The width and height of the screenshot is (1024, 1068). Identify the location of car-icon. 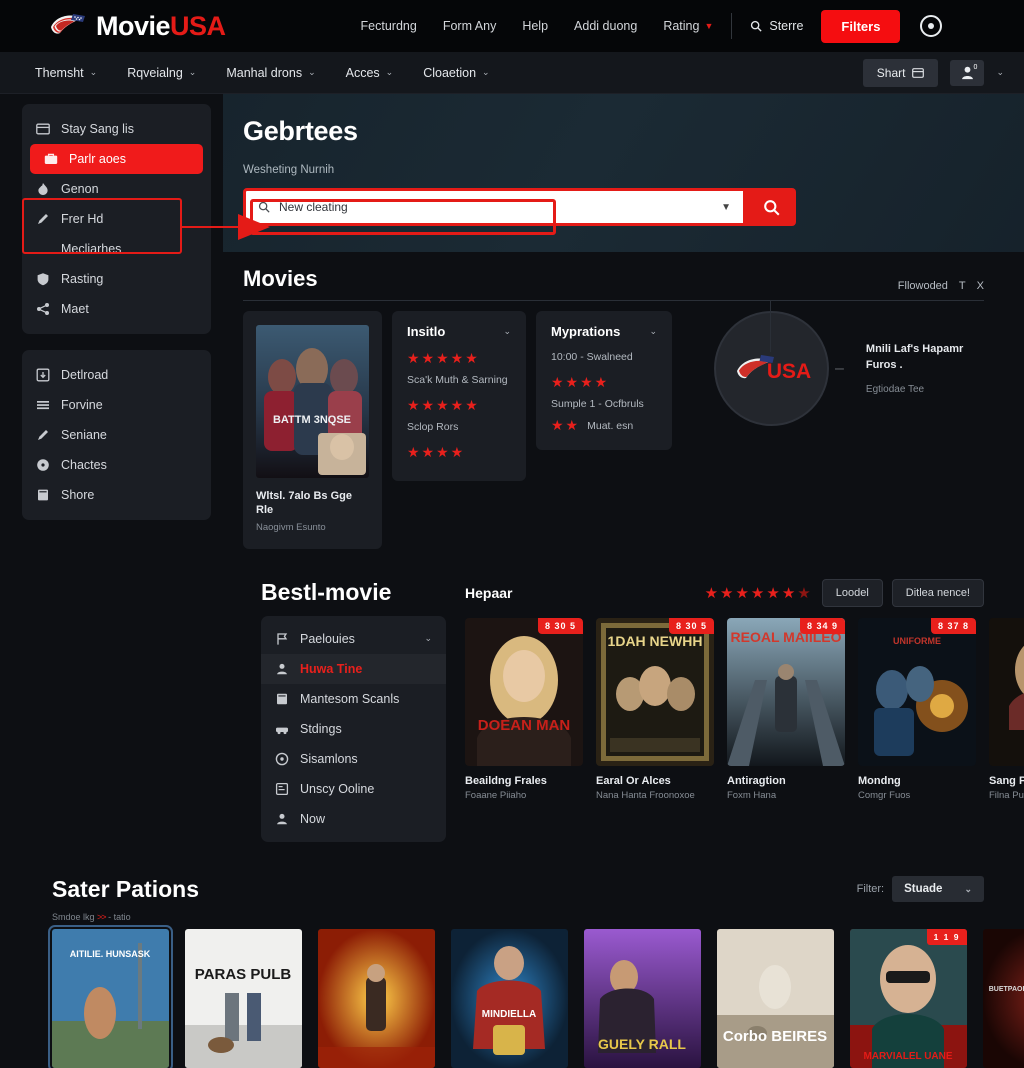
(282, 730).